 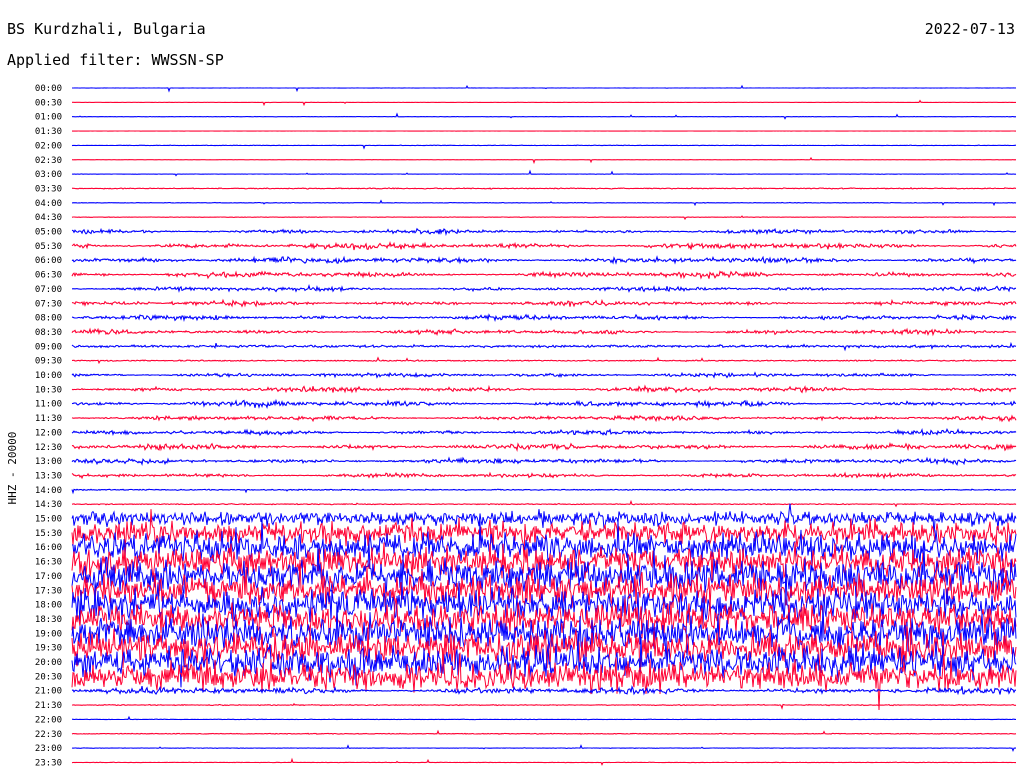 I want to click on time-label: 23:30, so click(x=48, y=763).